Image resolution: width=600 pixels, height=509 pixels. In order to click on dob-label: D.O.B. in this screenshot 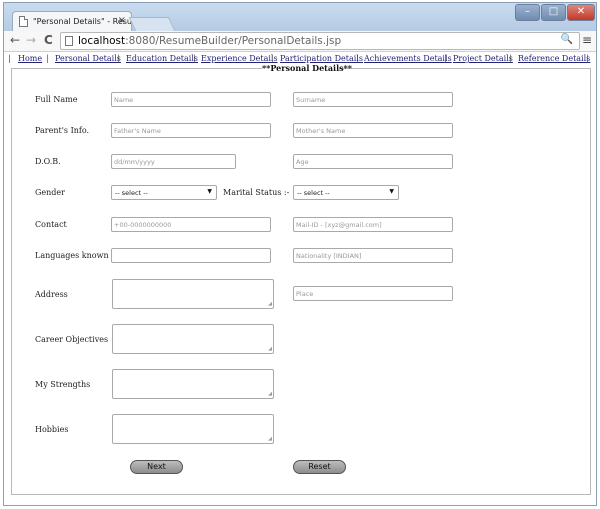, I will do `click(48, 161)`.